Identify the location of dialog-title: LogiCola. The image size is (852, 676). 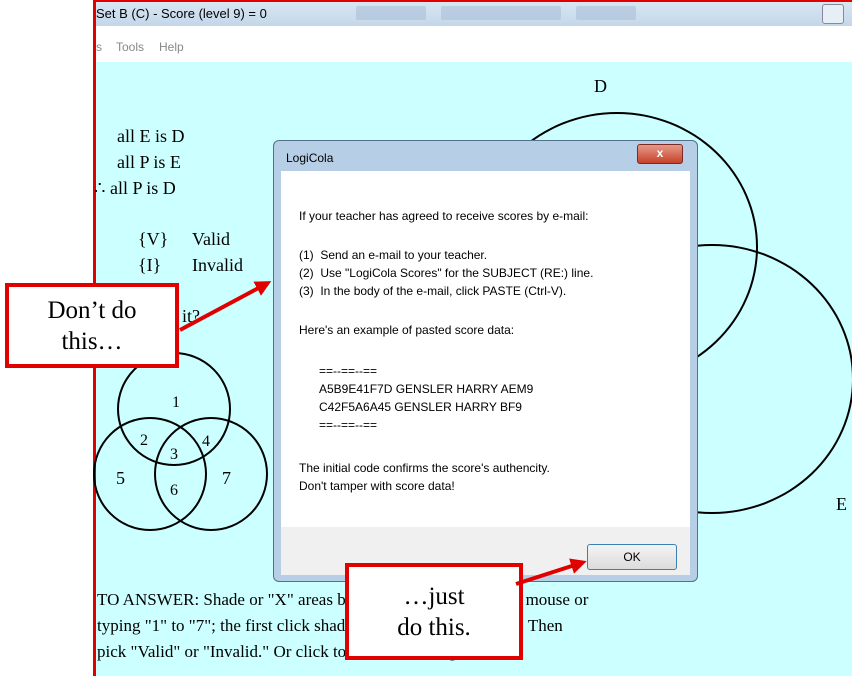
(310, 158).